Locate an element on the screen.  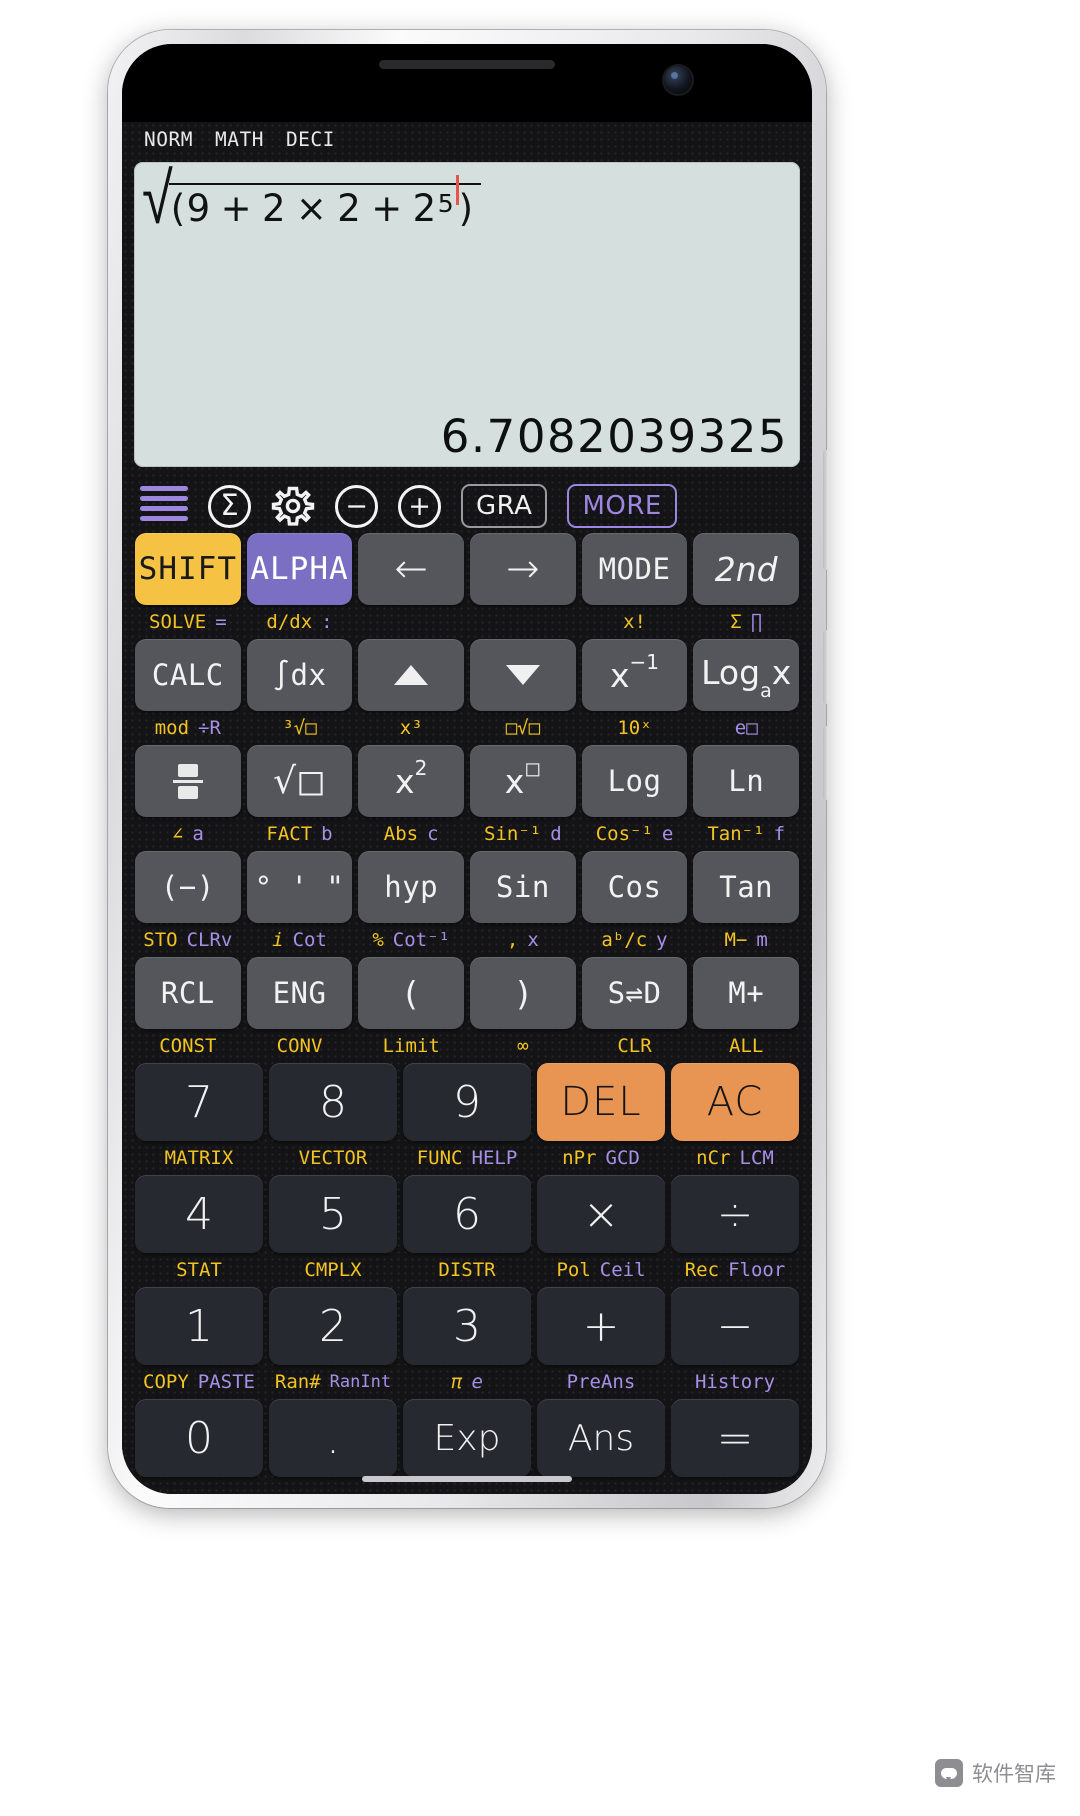
hint-alpha: Ceil is located at coordinates (622, 1270).